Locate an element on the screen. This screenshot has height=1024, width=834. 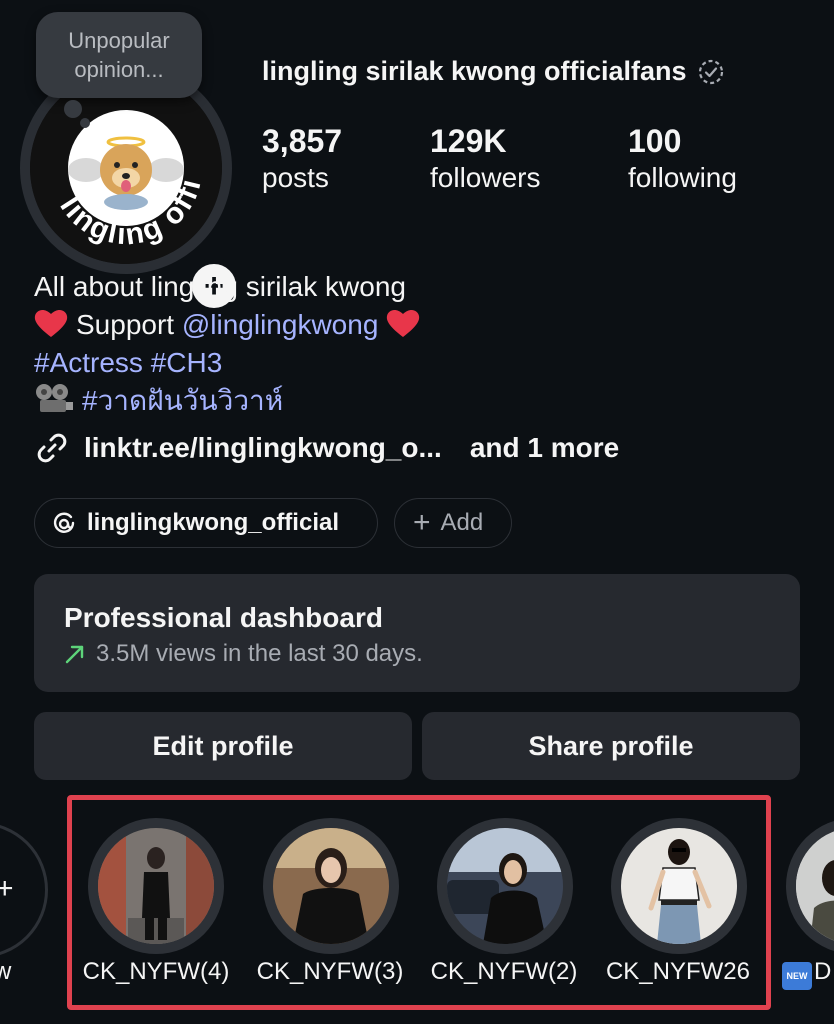
highlight-label: CK_NYFW(3) is located at coordinates (330, 971).